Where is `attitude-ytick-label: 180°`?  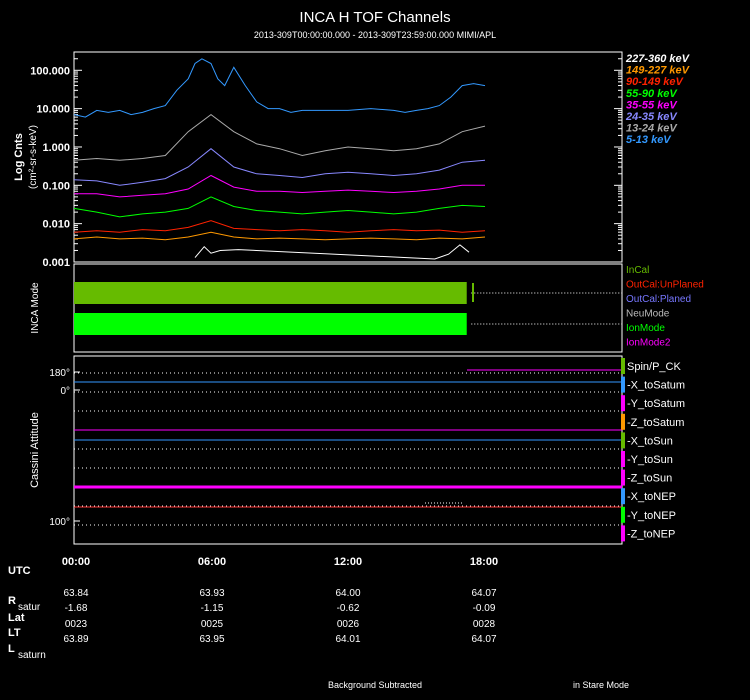
attitude-ytick-label: 180° is located at coordinates (59, 373).